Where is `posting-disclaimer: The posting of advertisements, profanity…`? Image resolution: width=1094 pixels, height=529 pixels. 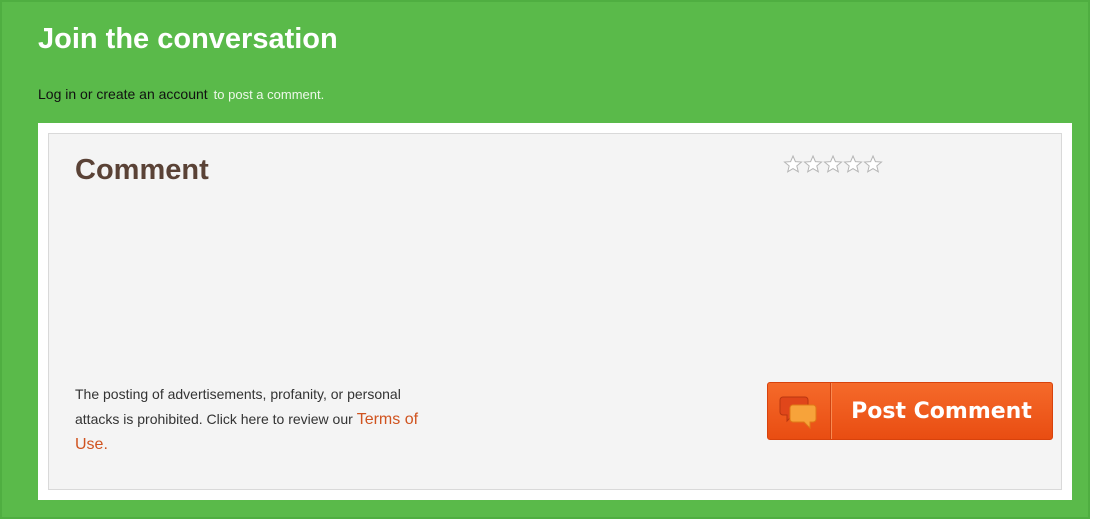
posting-disclaimer: The posting of advertisements, profanity… is located at coordinates (255, 419).